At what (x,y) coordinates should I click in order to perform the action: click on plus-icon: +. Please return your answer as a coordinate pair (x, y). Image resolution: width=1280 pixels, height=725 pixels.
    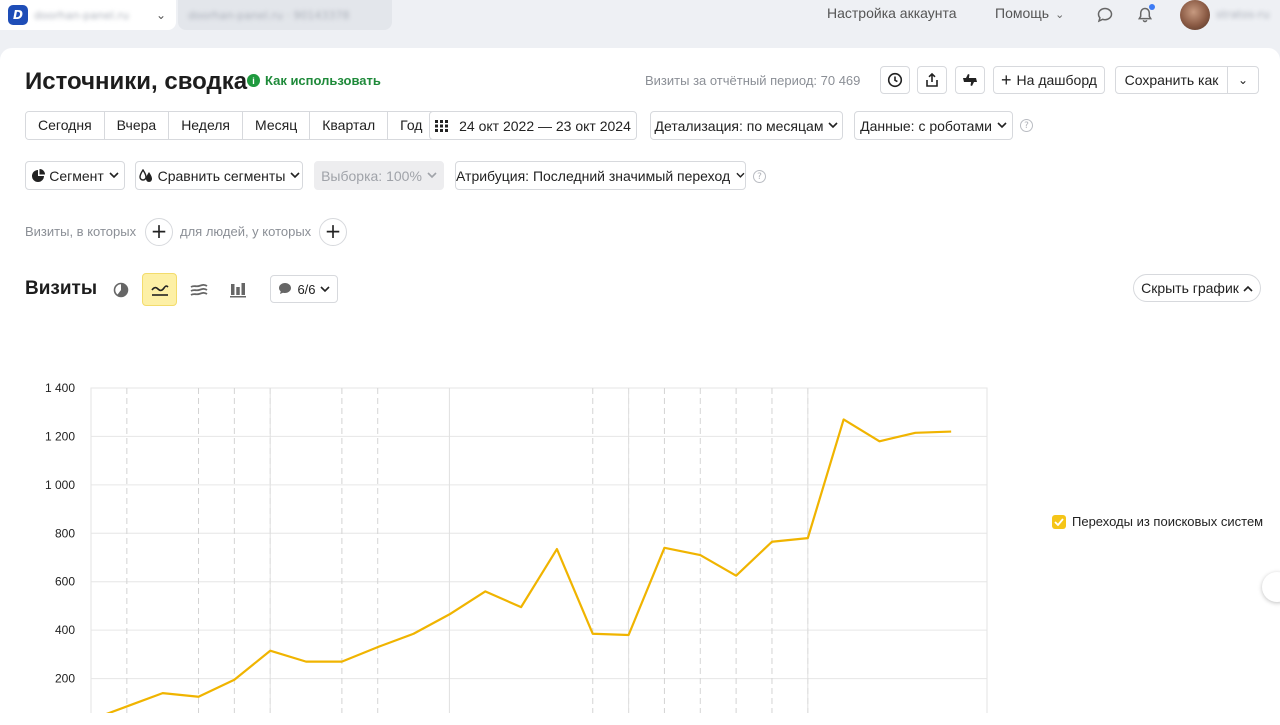
    Looking at the image, I should click on (1006, 79).